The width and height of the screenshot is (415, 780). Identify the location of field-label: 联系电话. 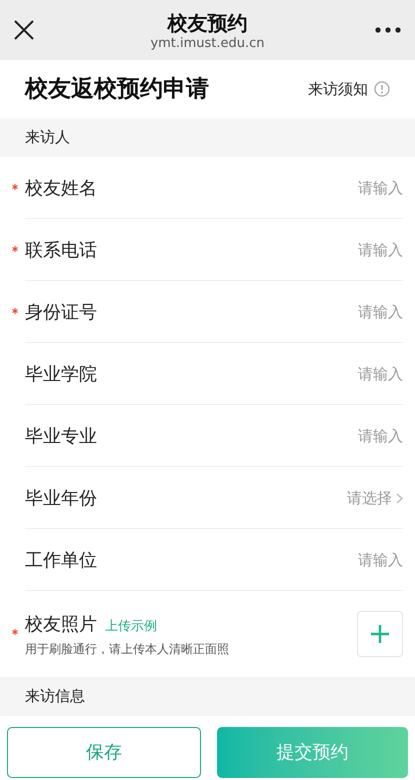
(61, 250).